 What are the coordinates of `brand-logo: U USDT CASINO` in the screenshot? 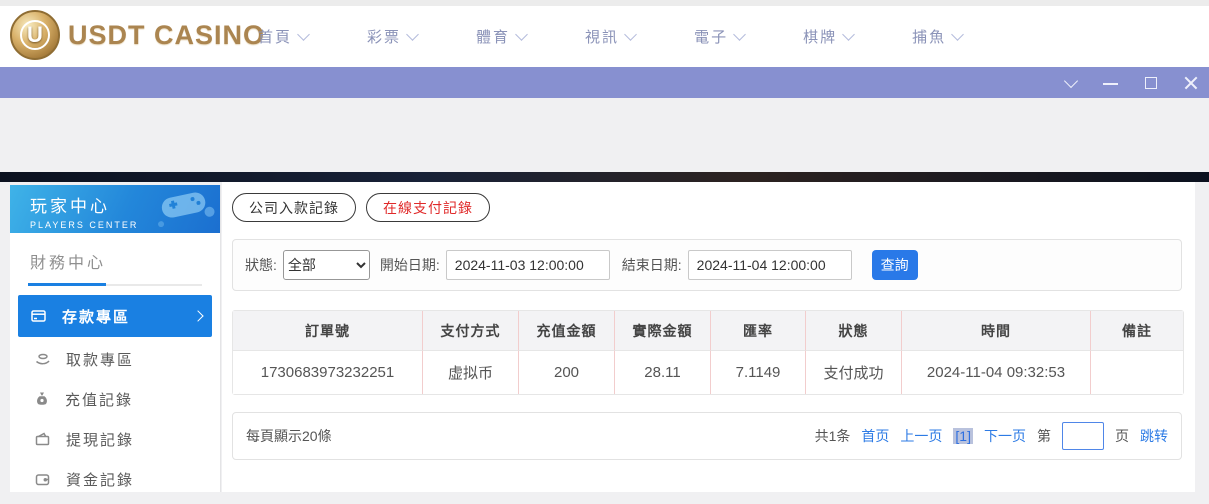 It's located at (137, 35).